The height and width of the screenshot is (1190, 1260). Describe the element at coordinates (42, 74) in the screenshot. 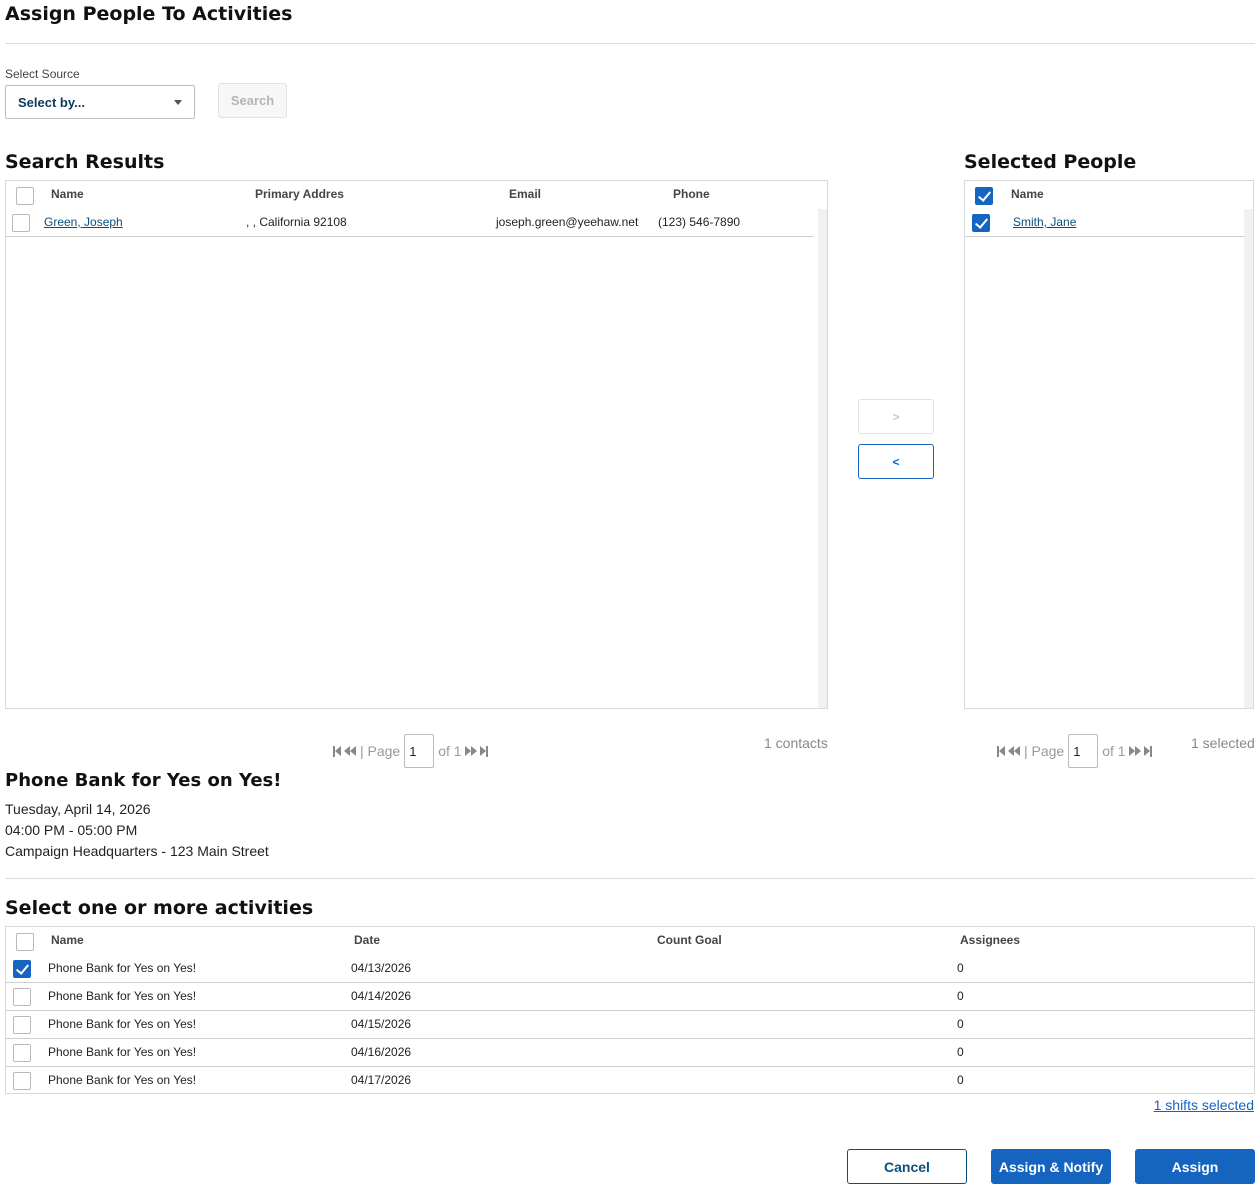

I see `select-source-label: Select Source` at that location.